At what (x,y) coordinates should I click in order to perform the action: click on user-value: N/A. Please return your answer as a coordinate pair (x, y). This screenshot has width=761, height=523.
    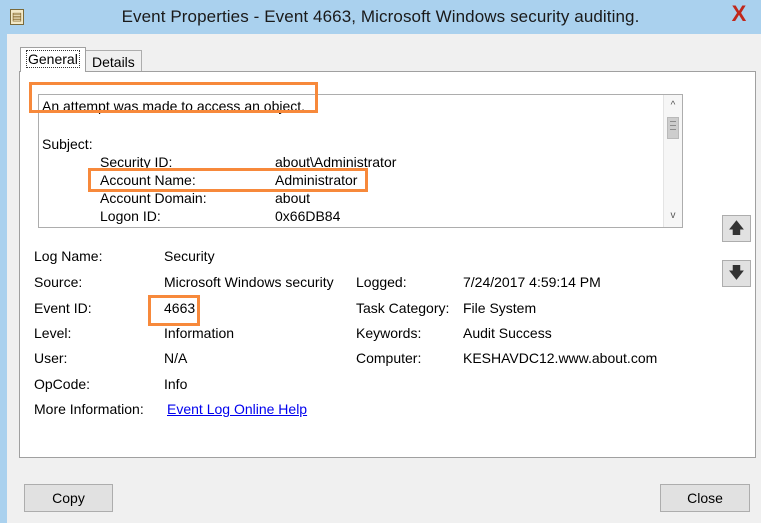
    Looking at the image, I should click on (176, 358).